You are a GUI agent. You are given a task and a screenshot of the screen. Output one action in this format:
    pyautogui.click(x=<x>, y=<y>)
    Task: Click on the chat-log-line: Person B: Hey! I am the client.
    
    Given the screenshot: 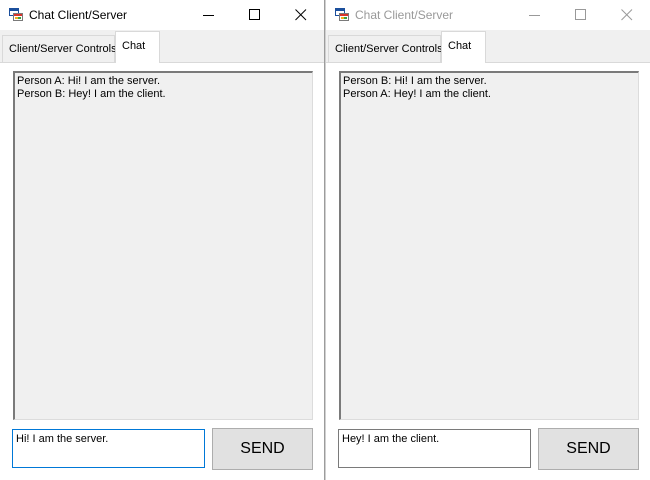 What is the action you would take?
    pyautogui.click(x=91, y=94)
    